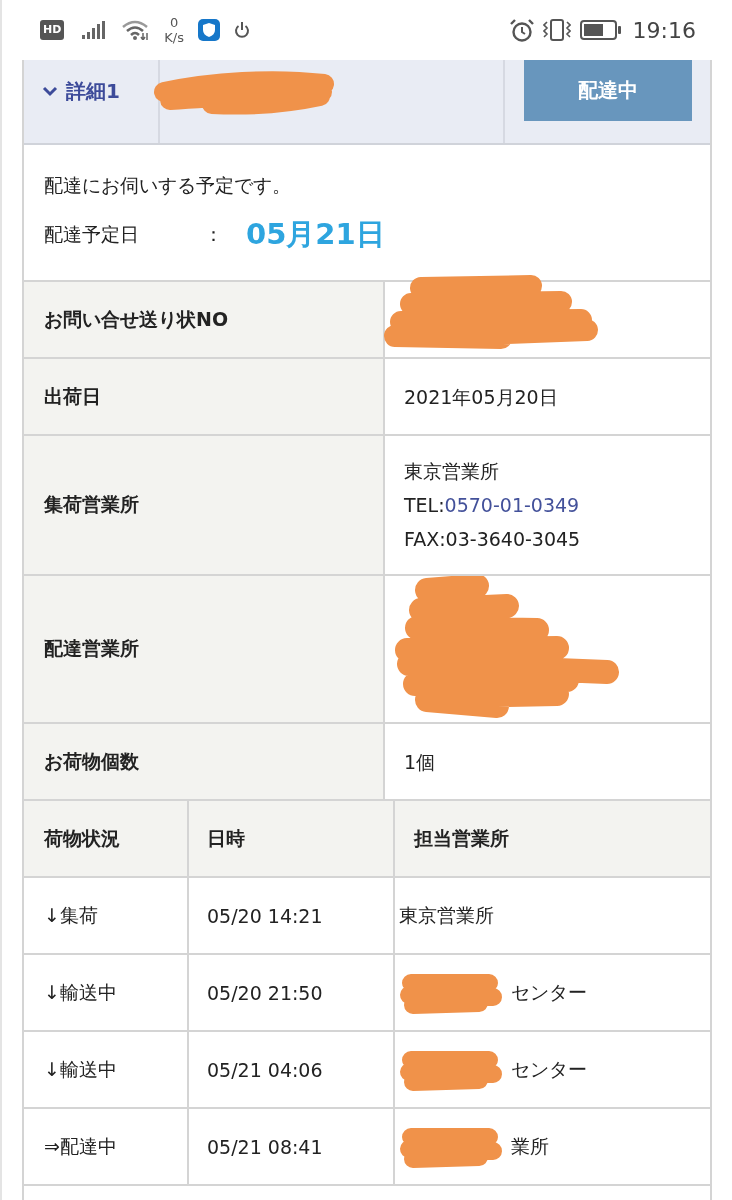 This screenshot has width=732, height=1200. What do you see at coordinates (50, 91) in the screenshot?
I see `chevron-icon` at bounding box center [50, 91].